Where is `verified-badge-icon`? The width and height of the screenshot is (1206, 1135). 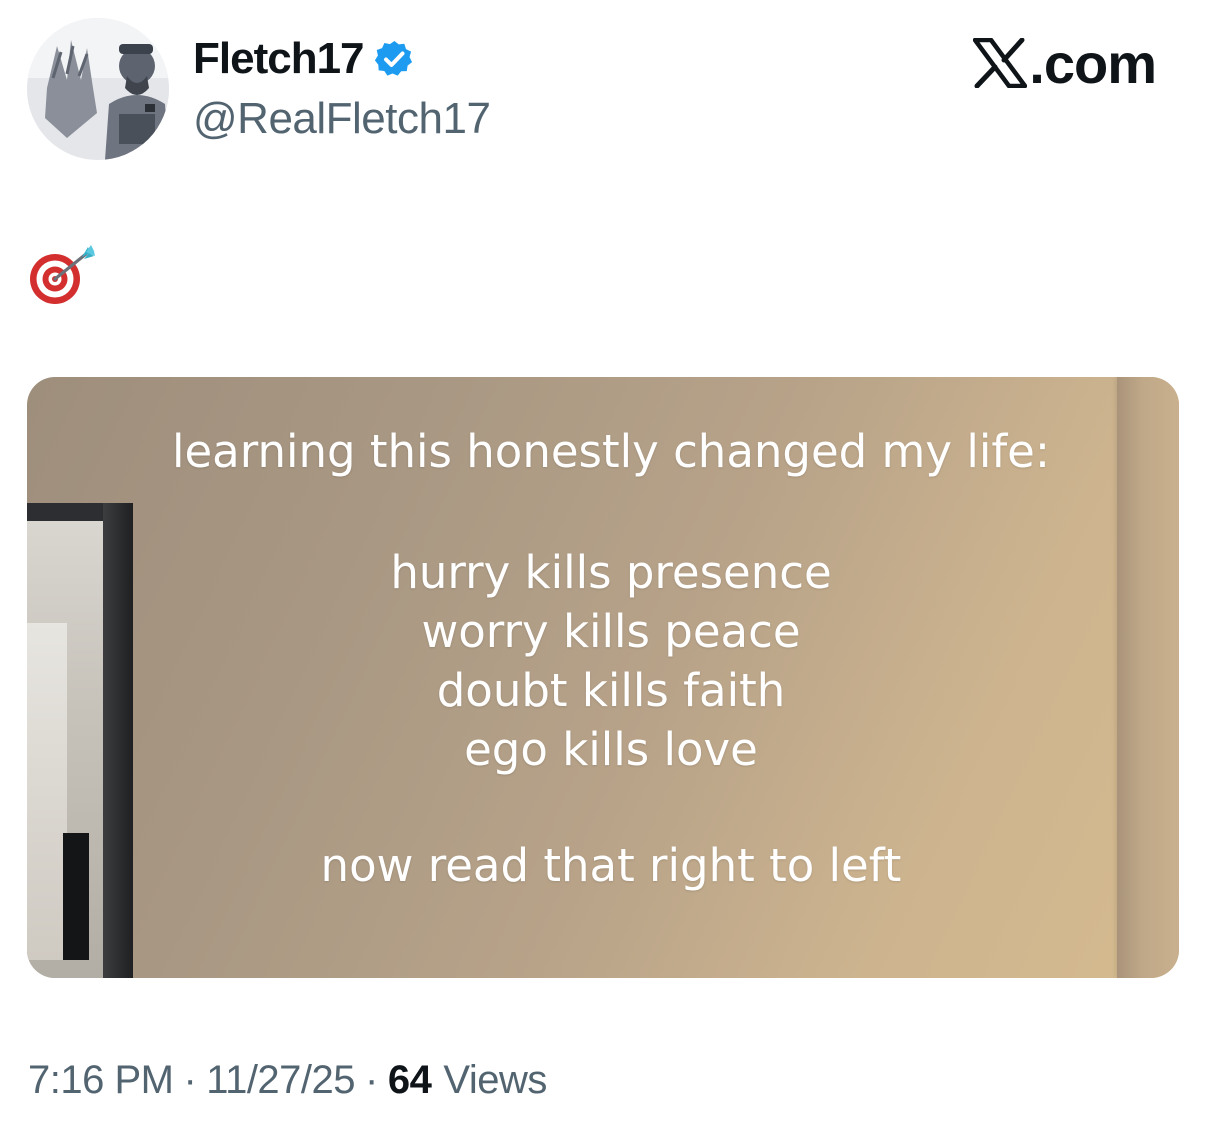 verified-badge-icon is located at coordinates (393, 58).